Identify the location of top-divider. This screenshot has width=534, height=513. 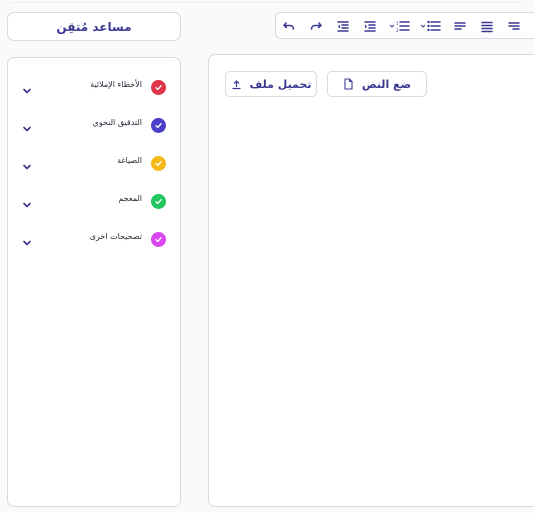
(267, 1).